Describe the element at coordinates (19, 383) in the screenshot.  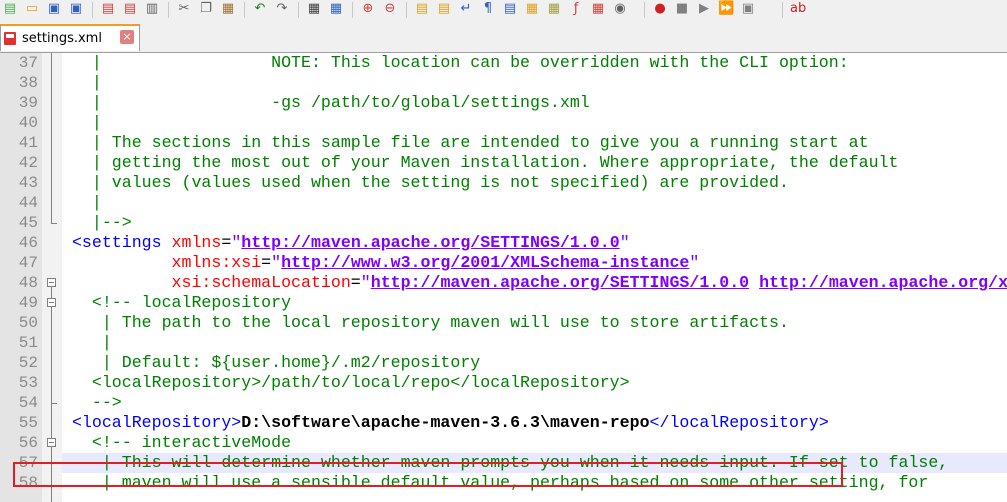
I see `line-number: 53` at that location.